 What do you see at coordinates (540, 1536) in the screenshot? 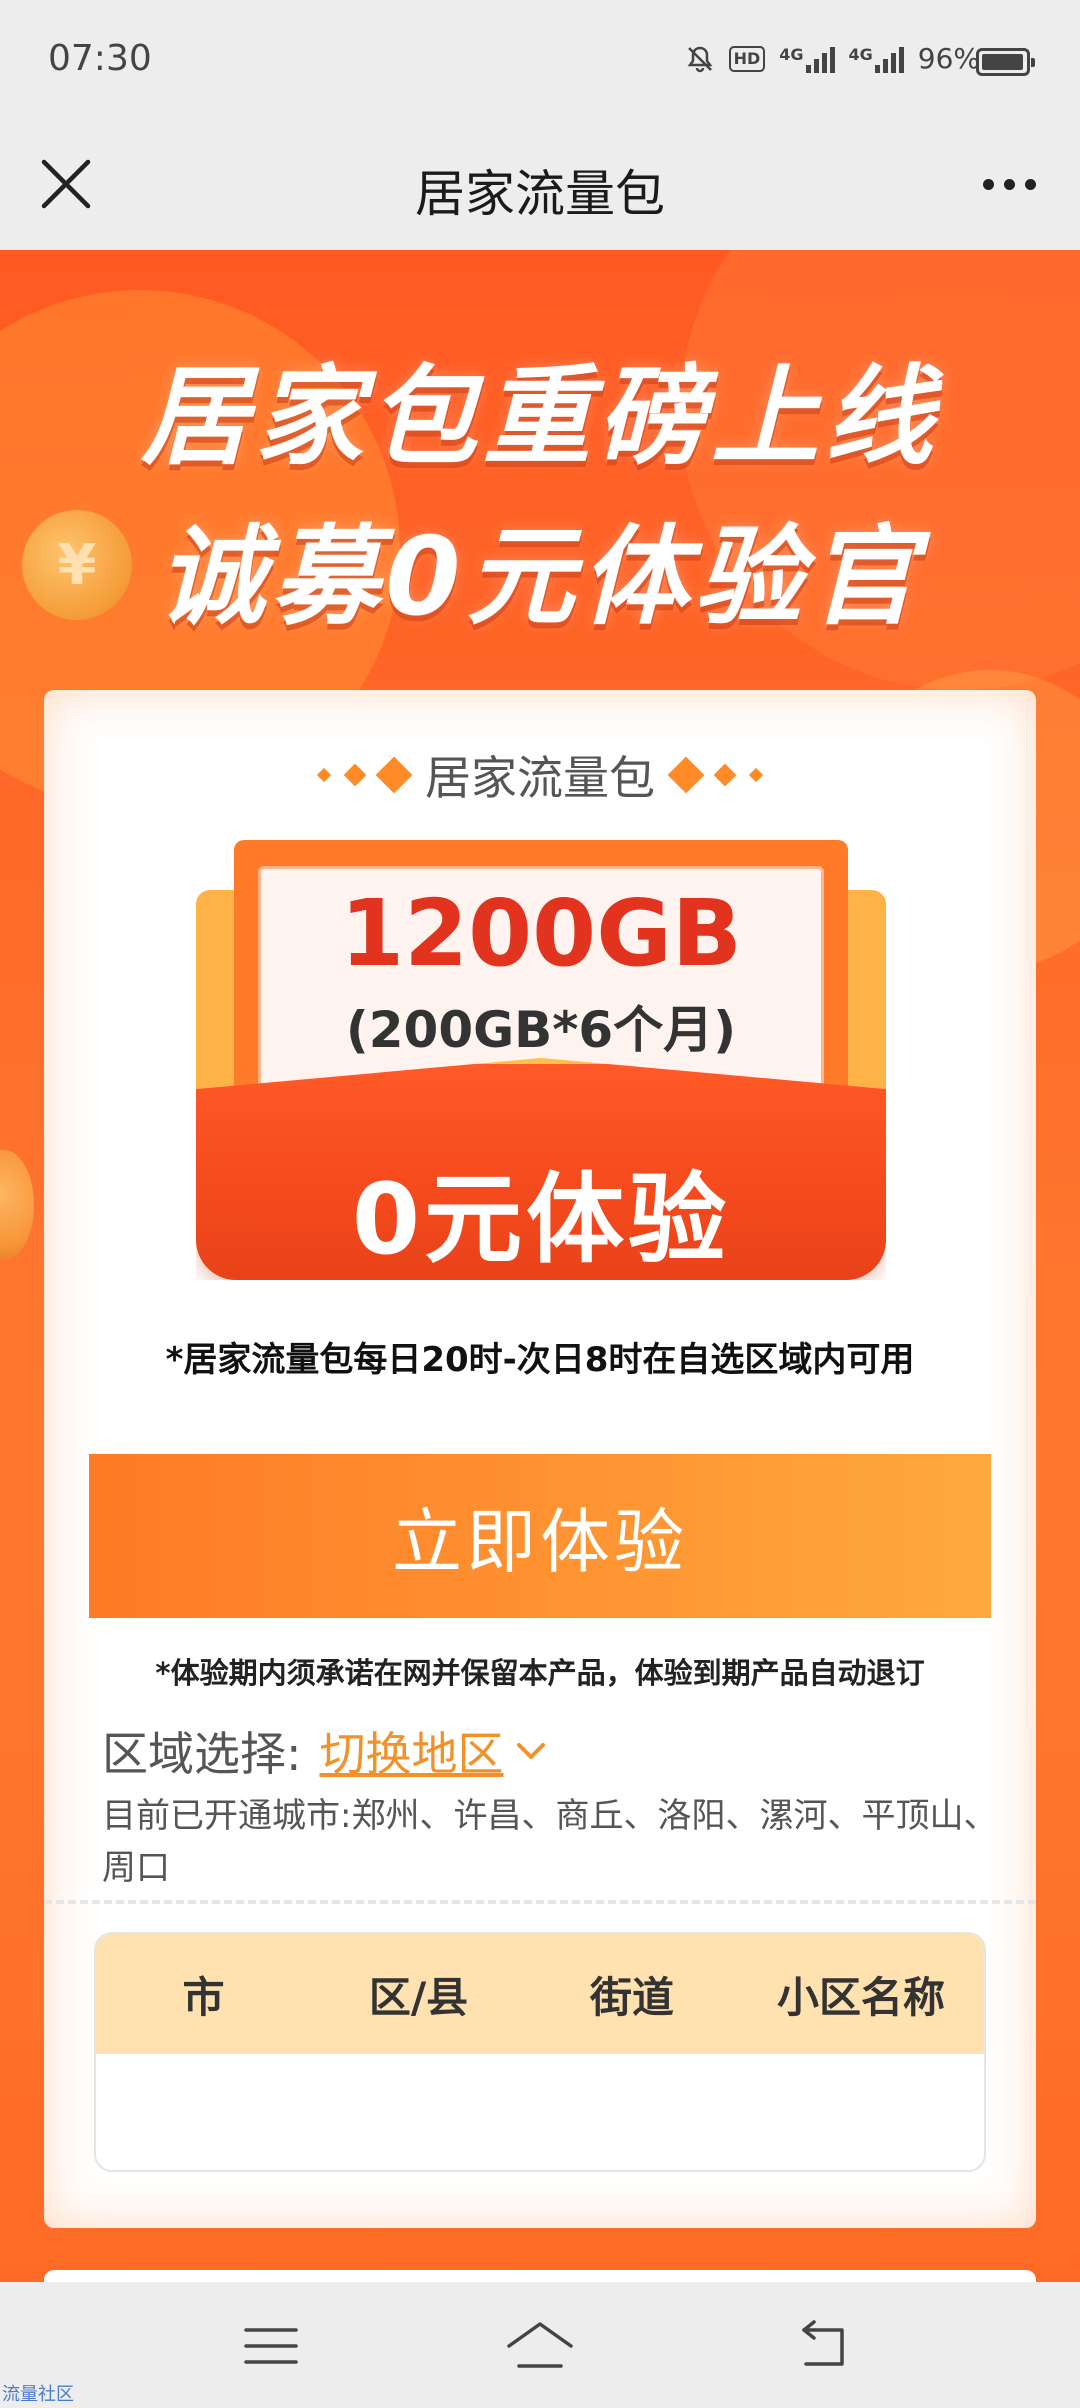
I see `try-now-button: 立即体验` at bounding box center [540, 1536].